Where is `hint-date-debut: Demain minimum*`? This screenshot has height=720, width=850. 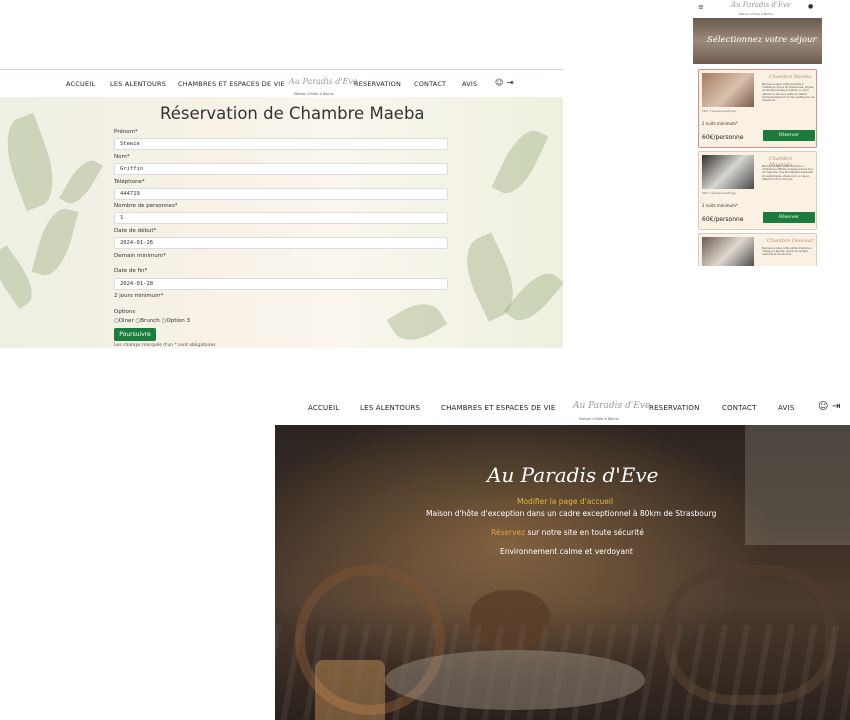
hint-date-debut: Demain minimum* is located at coordinates (140, 256).